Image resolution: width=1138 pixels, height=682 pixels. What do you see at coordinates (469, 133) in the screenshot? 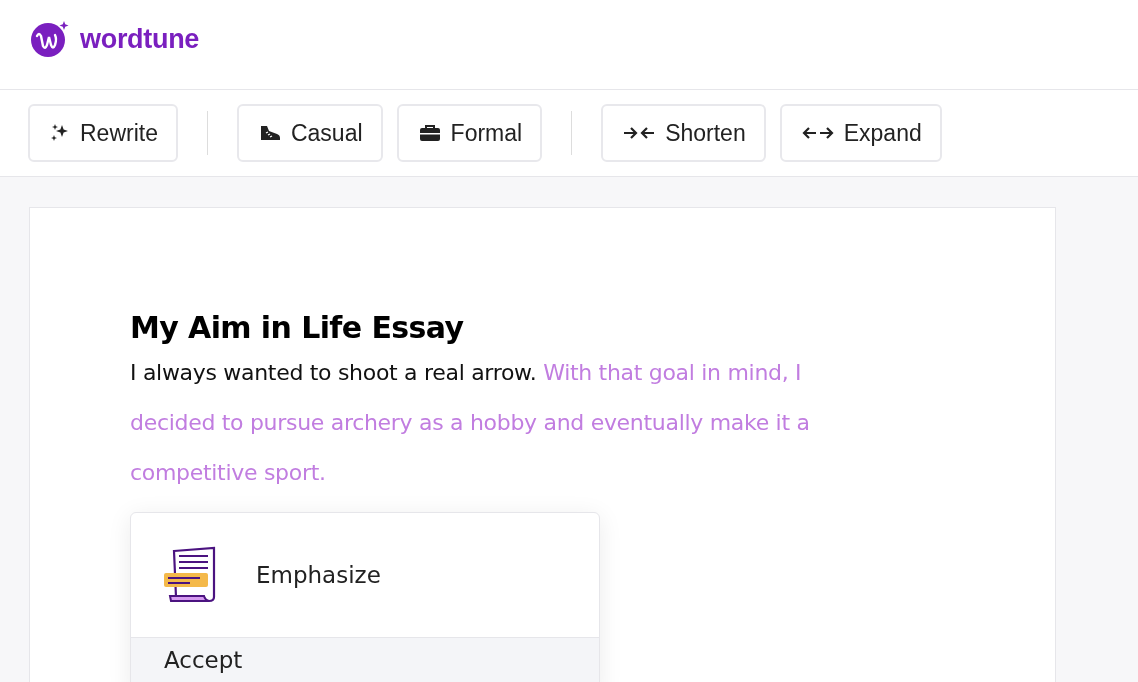
I see `toolbar-button: Formal` at bounding box center [469, 133].